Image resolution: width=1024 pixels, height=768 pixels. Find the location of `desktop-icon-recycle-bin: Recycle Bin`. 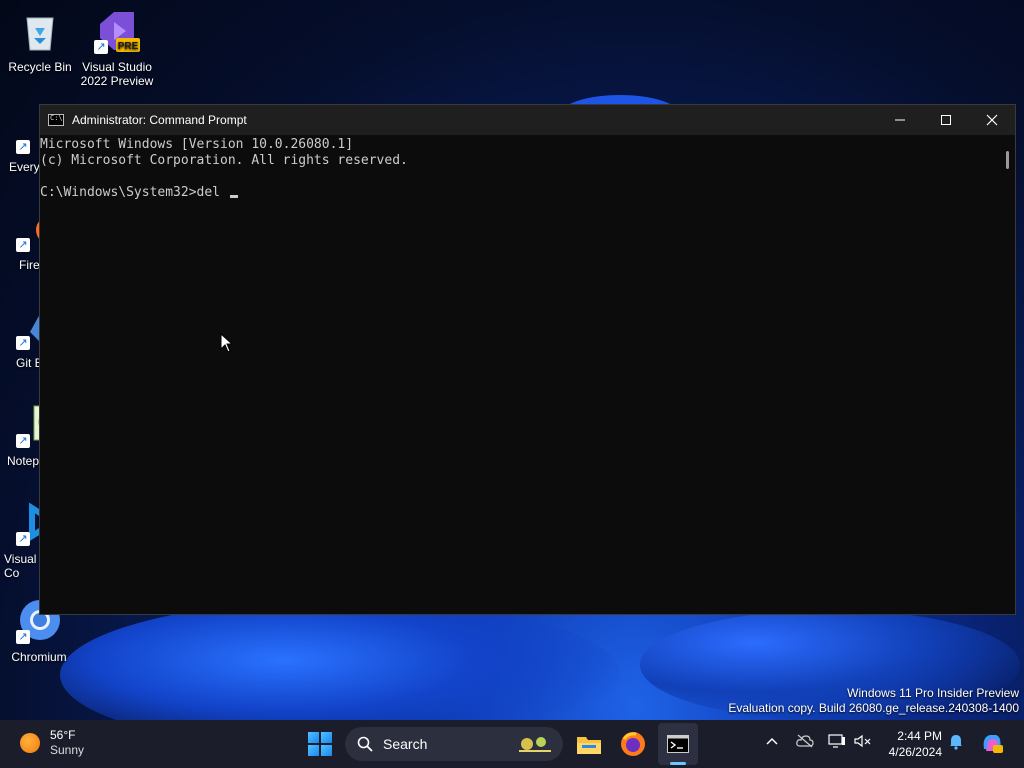

desktop-icon-recycle-bin: Recycle Bin is located at coordinates (40, 41).